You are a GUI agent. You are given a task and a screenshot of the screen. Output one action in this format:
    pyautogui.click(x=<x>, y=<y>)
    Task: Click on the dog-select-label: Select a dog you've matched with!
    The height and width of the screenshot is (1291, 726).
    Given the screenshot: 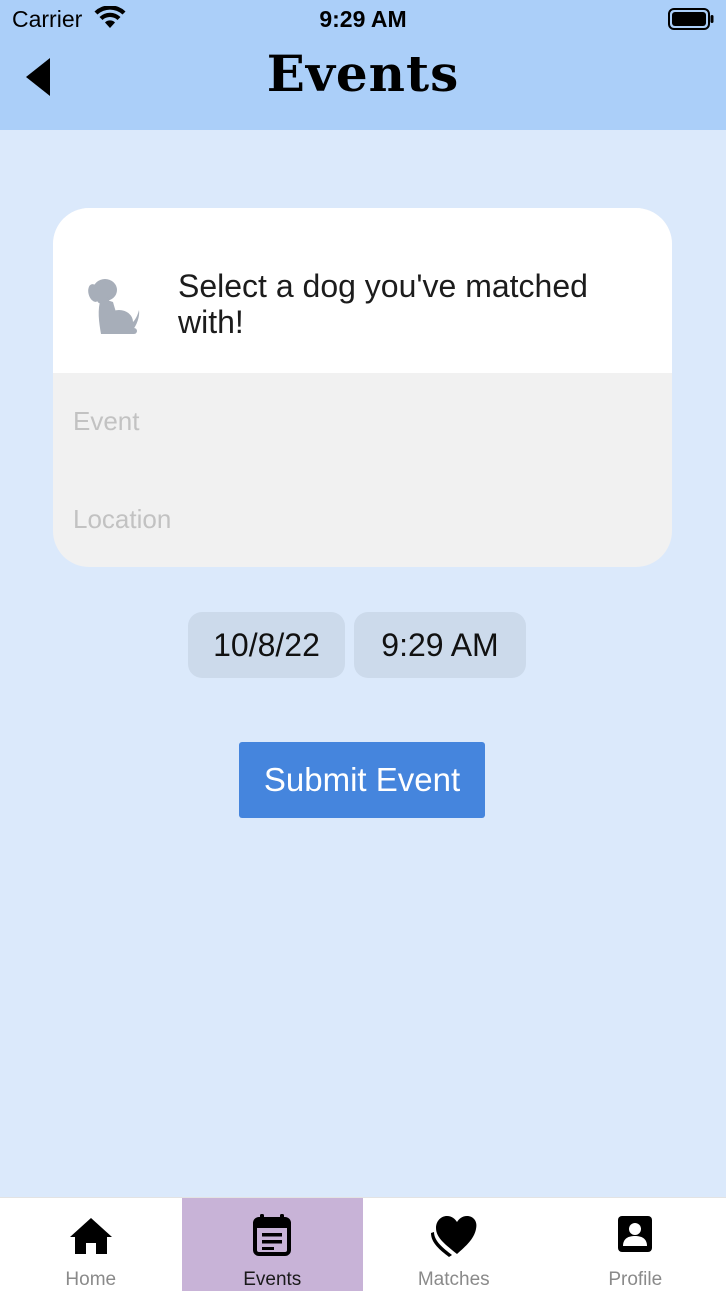 What is the action you would take?
    pyautogui.click(x=408, y=304)
    